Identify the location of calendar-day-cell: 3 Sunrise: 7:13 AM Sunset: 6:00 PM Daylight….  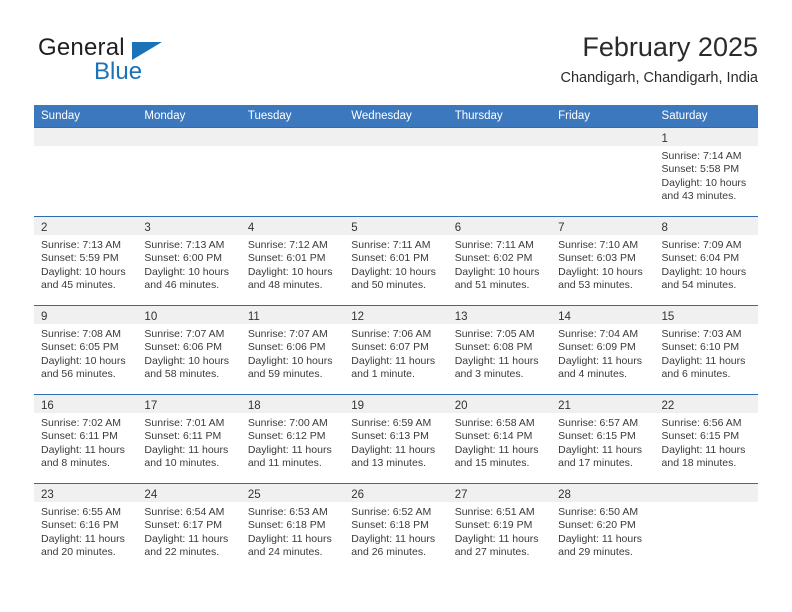
(189, 261).